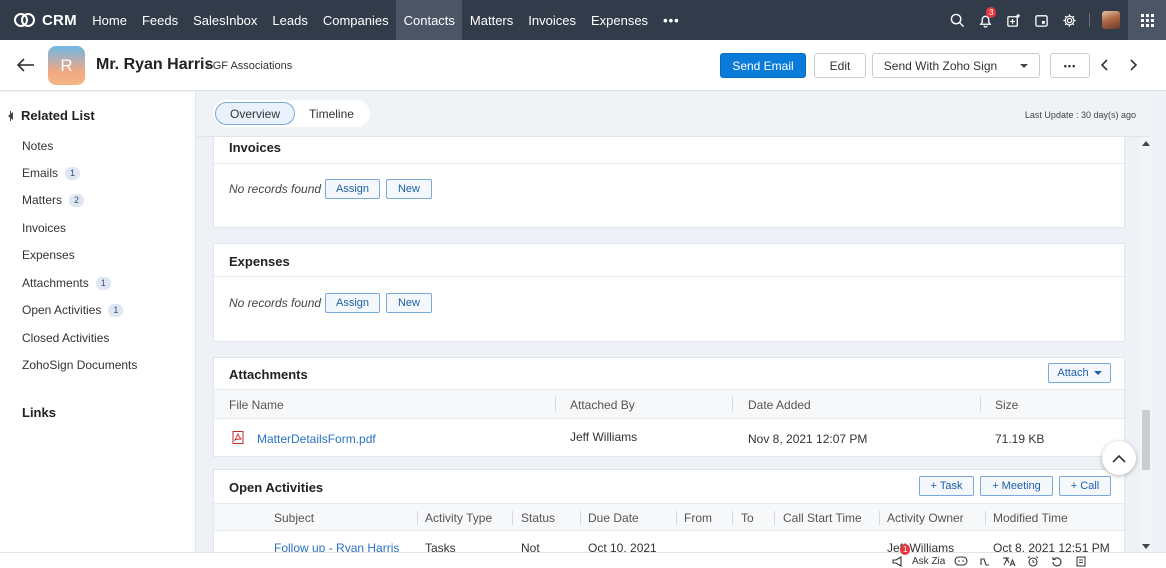 This screenshot has height=568, width=1166. I want to click on tab-overview: Overview, so click(255, 113).